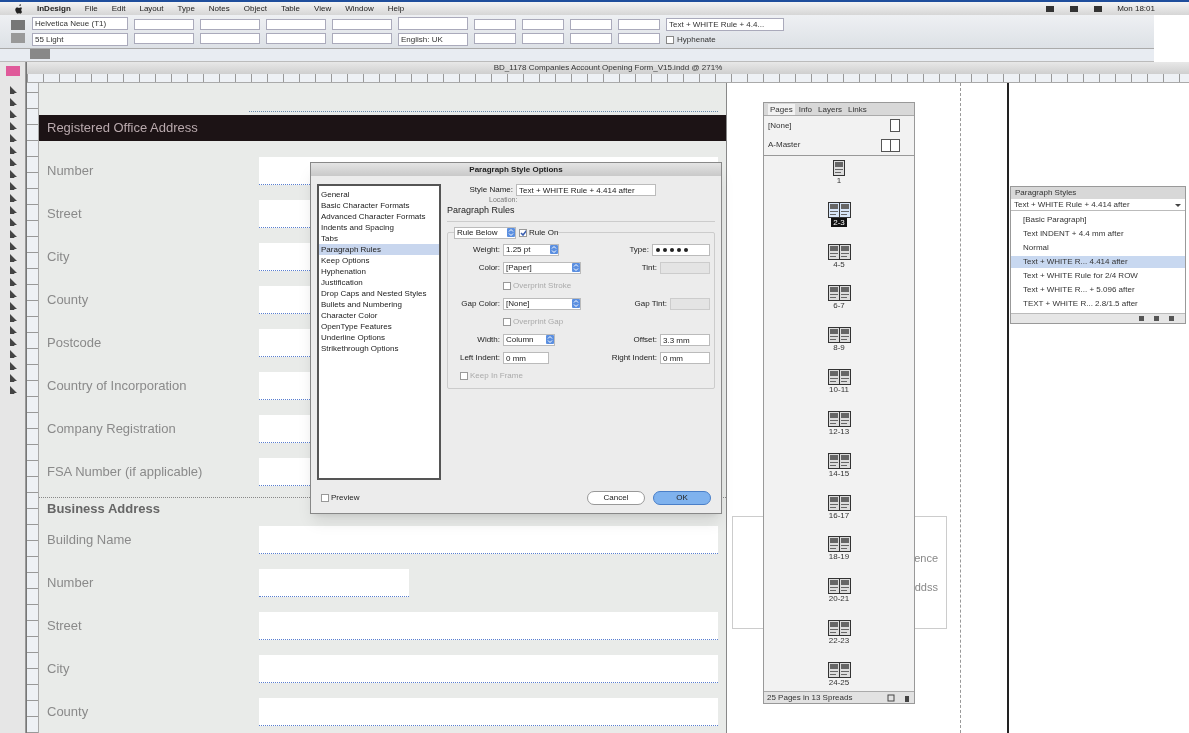 This screenshot has width=1189, height=733. Describe the element at coordinates (1098, 248) in the screenshot. I see `style-item: Normal` at that location.